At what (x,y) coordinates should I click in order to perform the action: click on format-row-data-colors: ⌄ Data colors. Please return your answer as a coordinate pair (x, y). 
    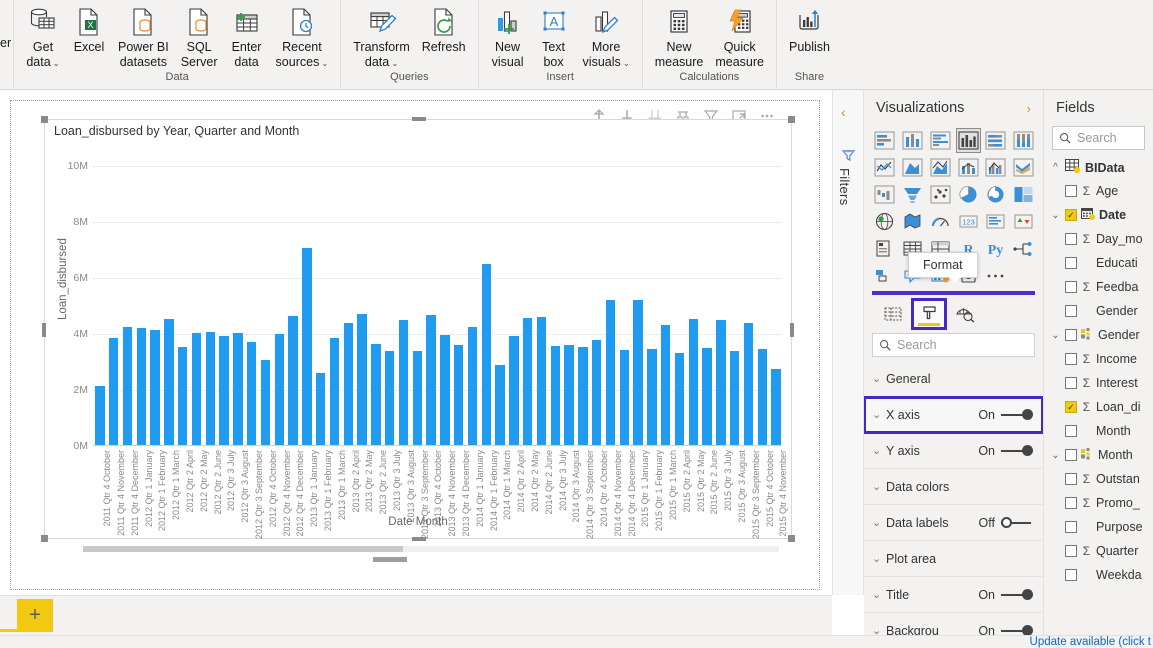
    Looking at the image, I should click on (953, 487).